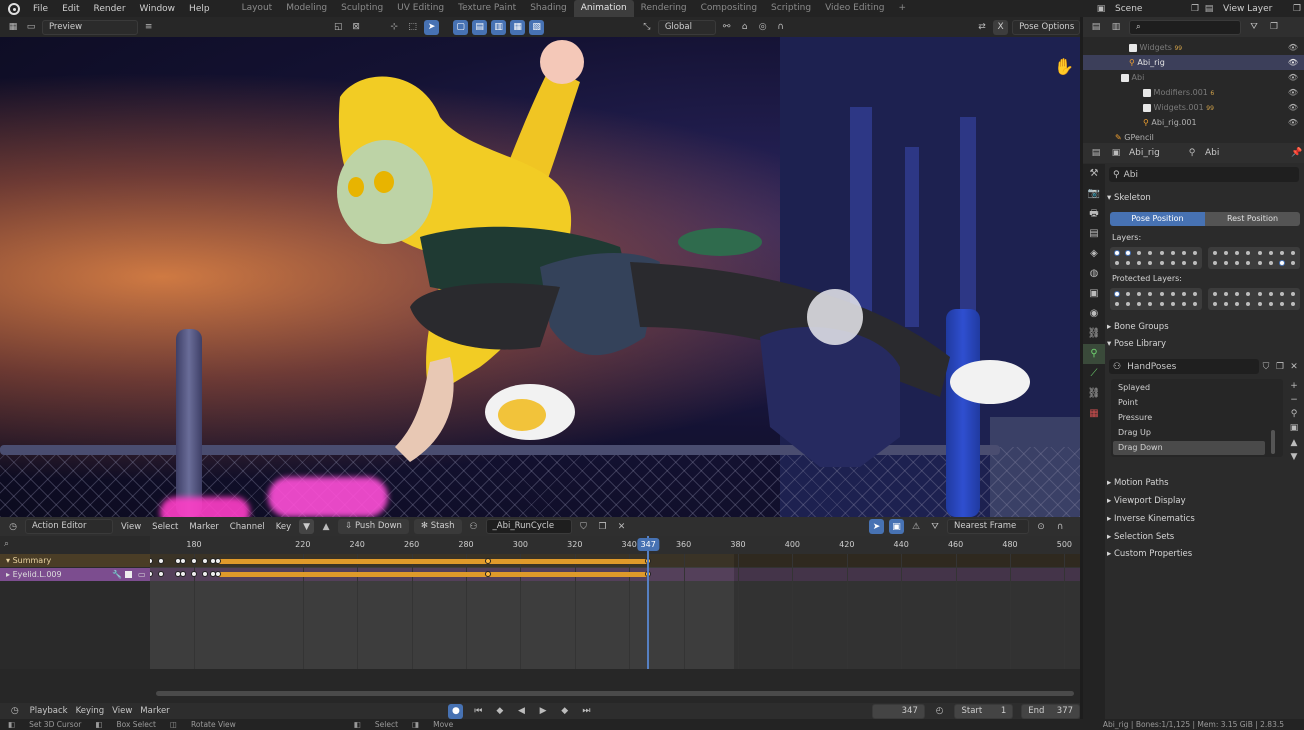 Image resolution: width=1304 pixels, height=730 pixels. I want to click on outliner-row-abi-rig: ⚲ Abi_rig 👁, so click(1193, 62).